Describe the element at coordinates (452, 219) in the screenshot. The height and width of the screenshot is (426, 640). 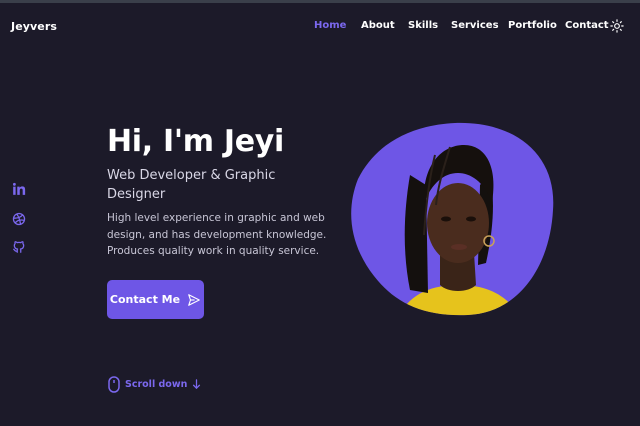
I see `profile-image` at that location.